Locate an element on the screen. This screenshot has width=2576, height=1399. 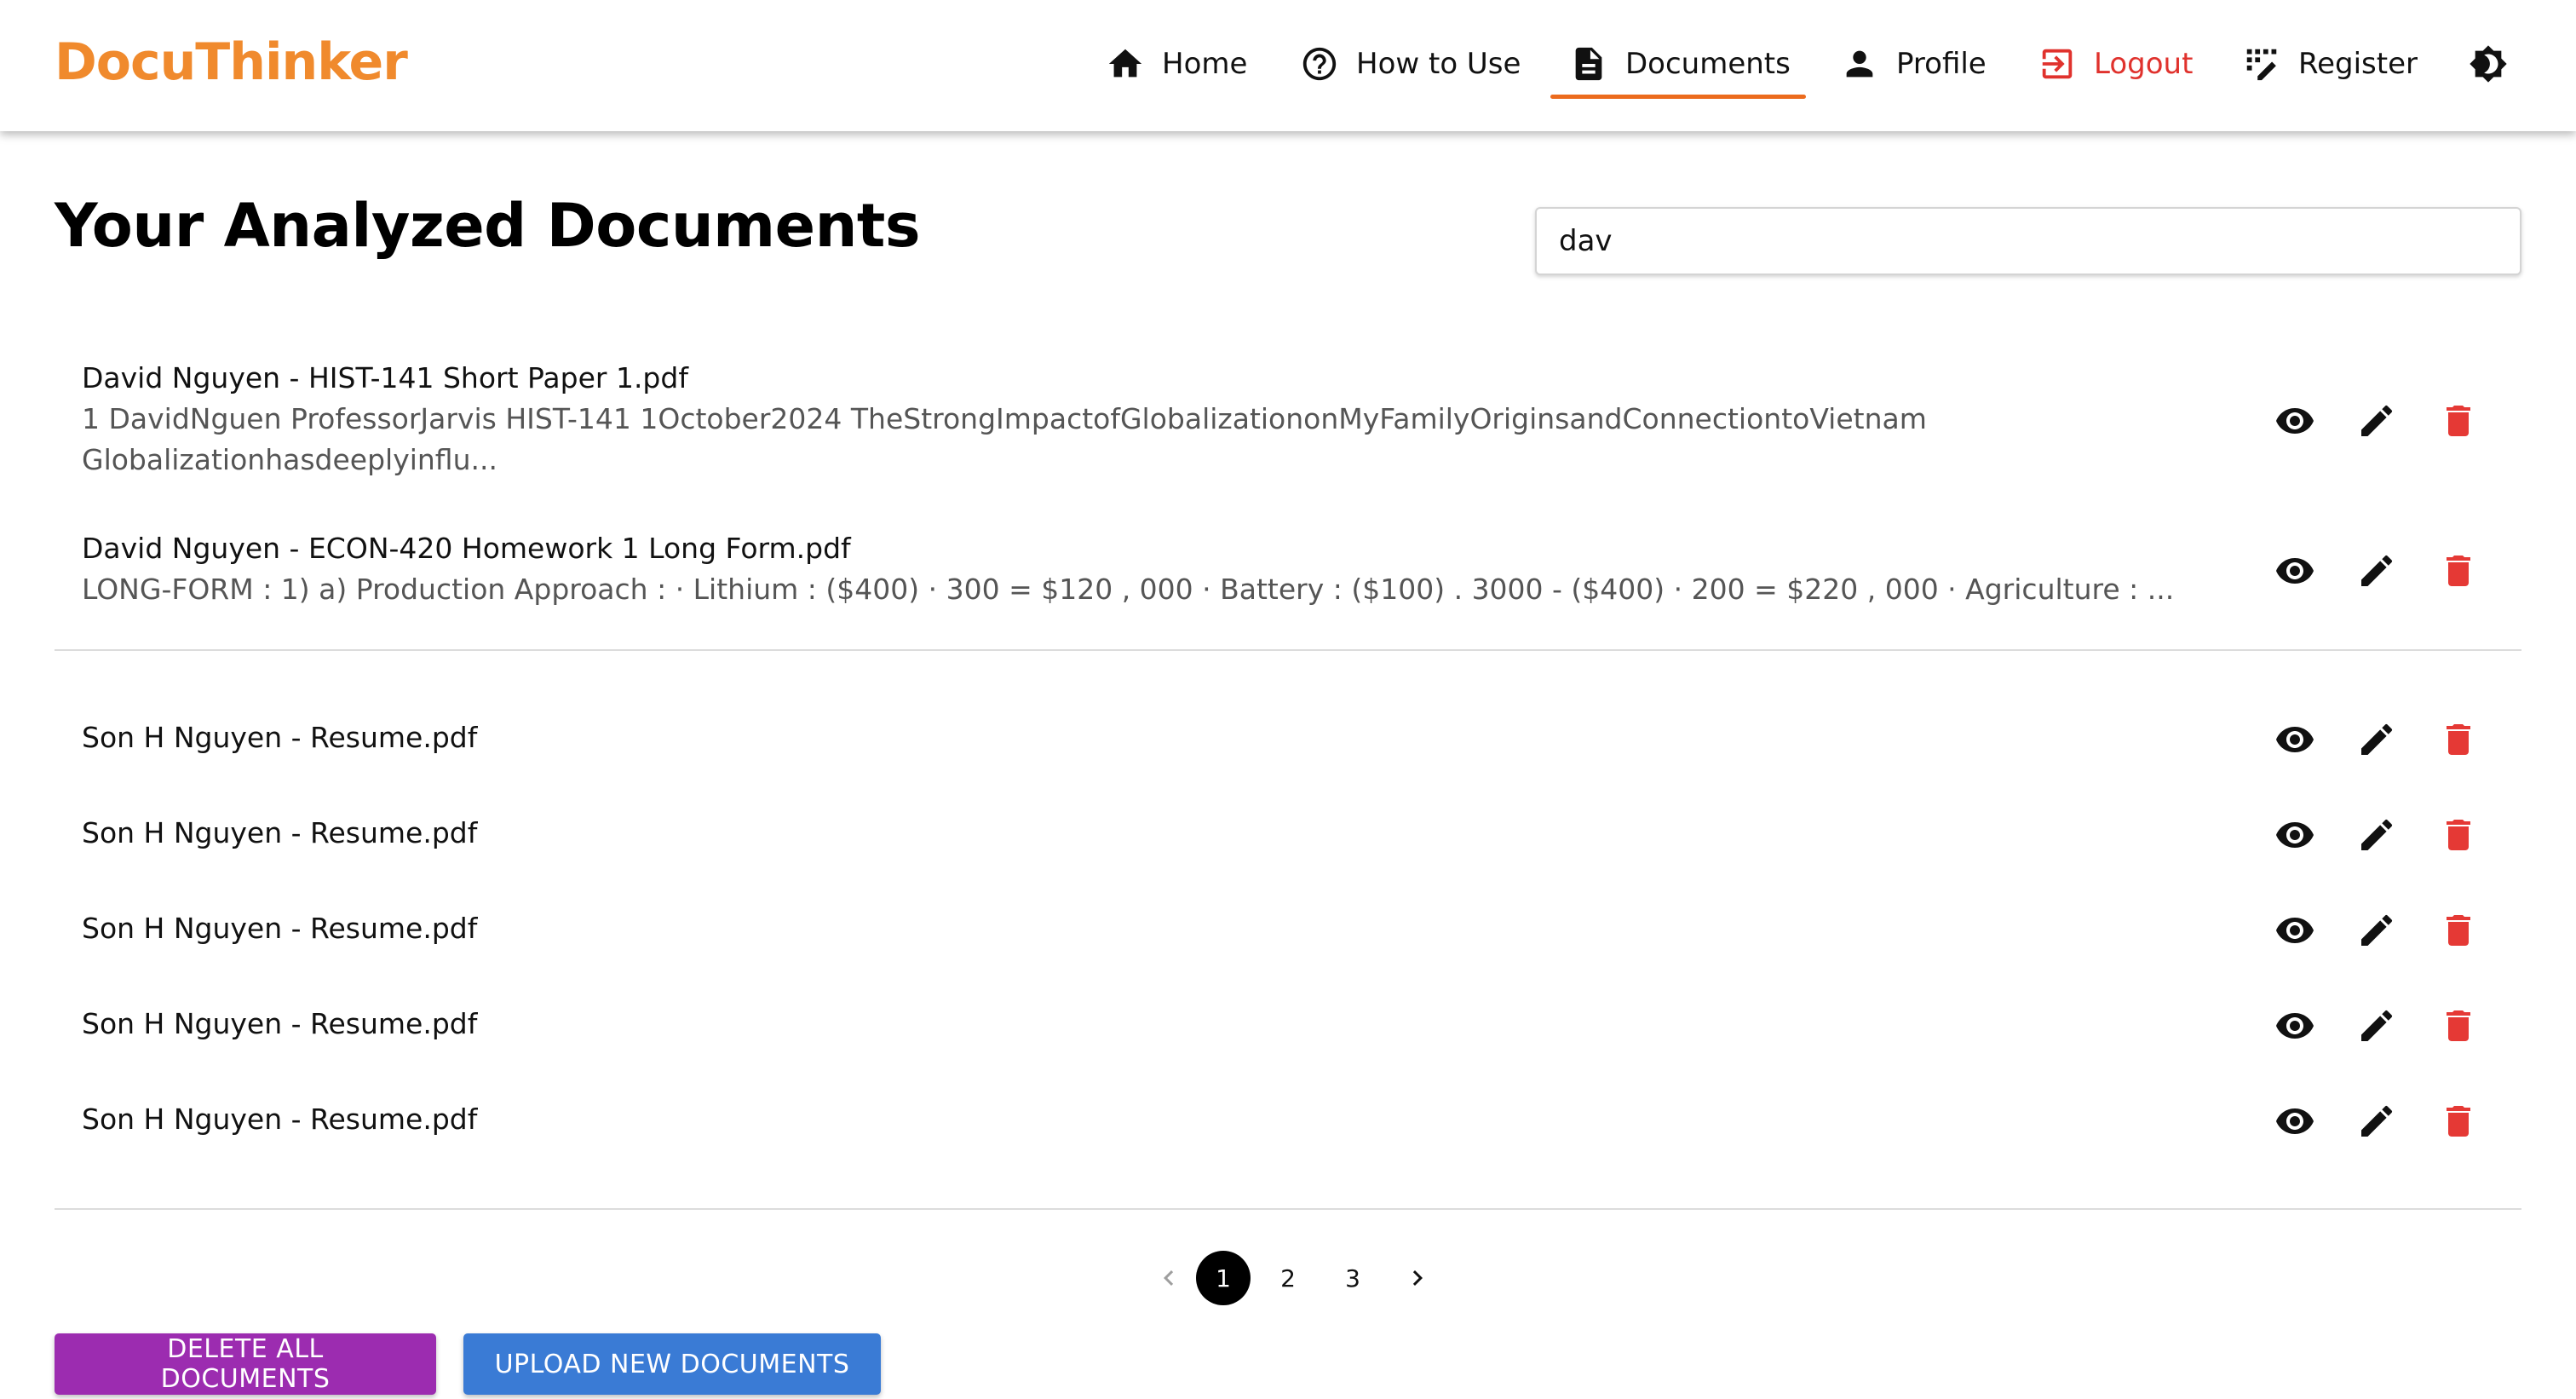
document-icon is located at coordinates (1588, 64).